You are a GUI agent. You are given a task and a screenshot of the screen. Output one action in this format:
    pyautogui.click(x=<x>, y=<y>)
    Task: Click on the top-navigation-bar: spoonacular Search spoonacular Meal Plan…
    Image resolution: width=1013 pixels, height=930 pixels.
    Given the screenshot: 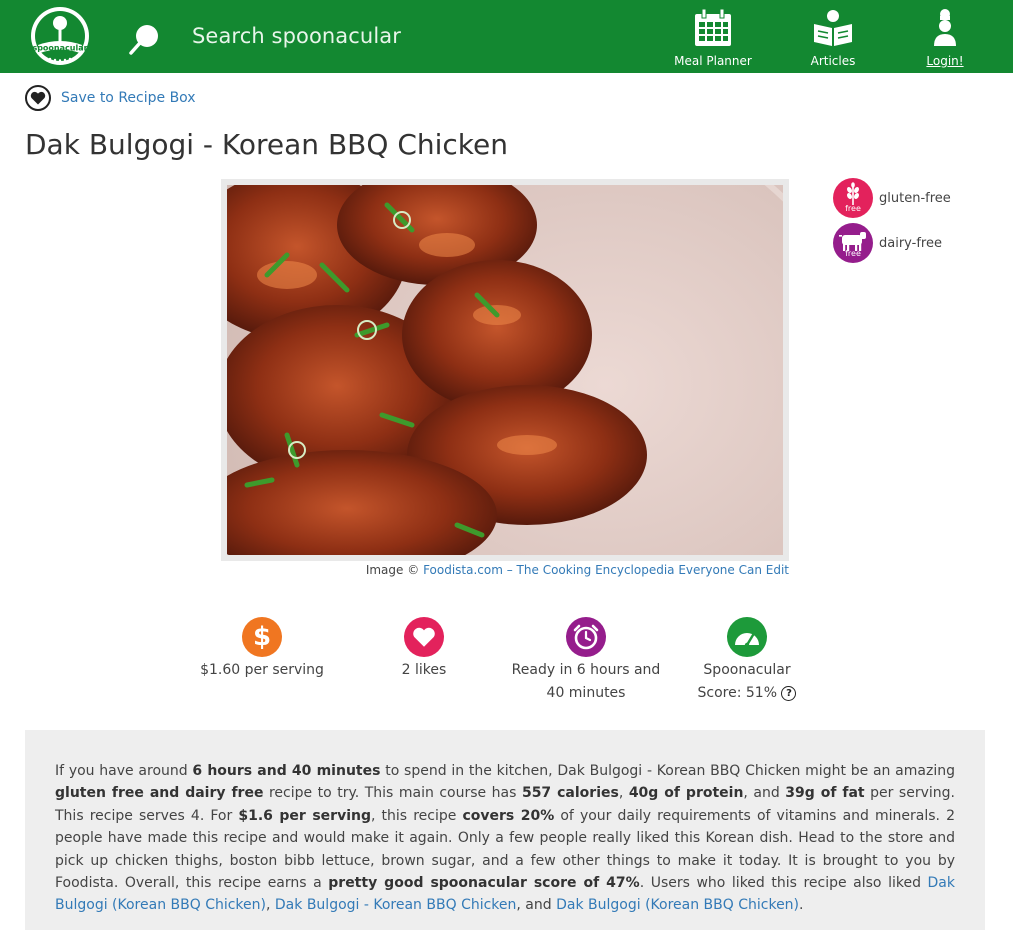 What is the action you would take?
    pyautogui.click(x=506, y=36)
    